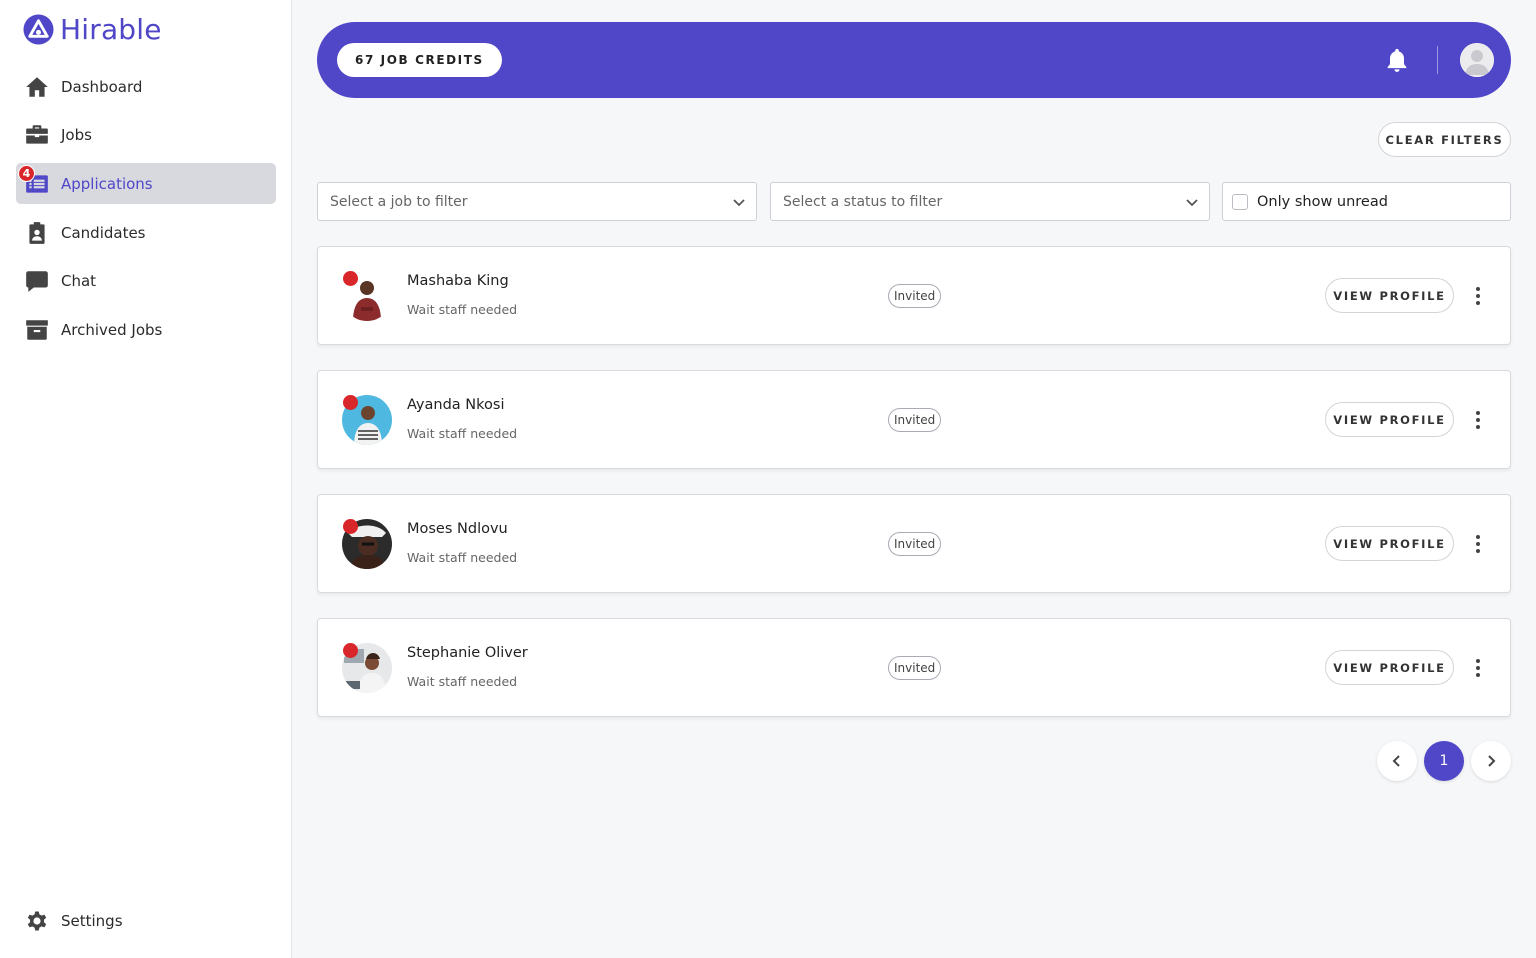  I want to click on logo: Hirable, so click(92, 29).